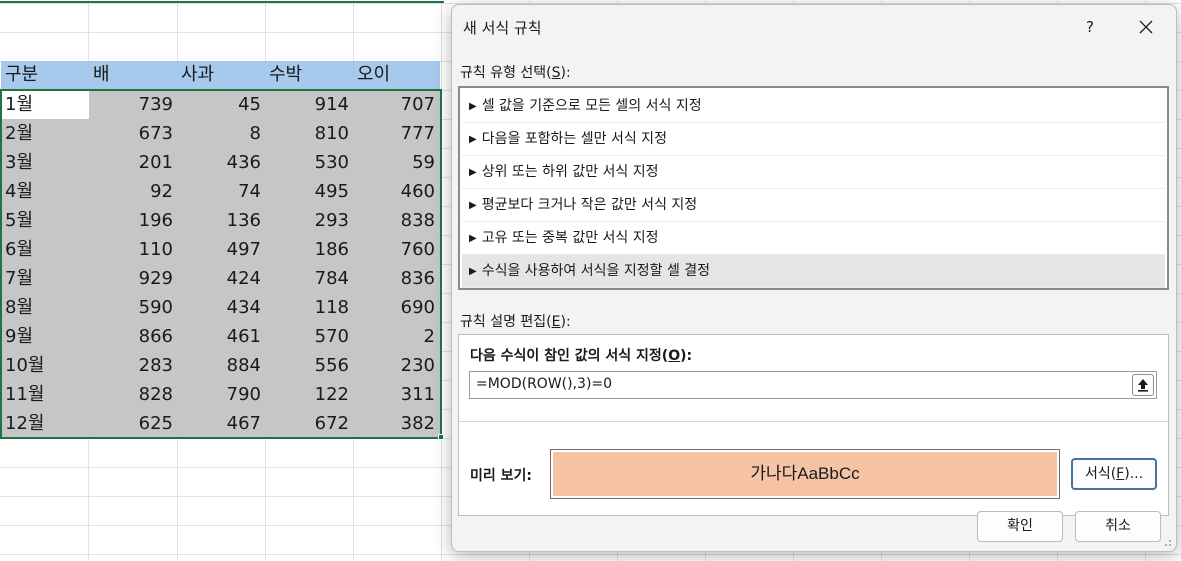 The width and height of the screenshot is (1181, 561). What do you see at coordinates (570, 238) in the screenshot?
I see `rule-type-label-text: 고유 또는 중복 값만 서식 지정` at bounding box center [570, 238].